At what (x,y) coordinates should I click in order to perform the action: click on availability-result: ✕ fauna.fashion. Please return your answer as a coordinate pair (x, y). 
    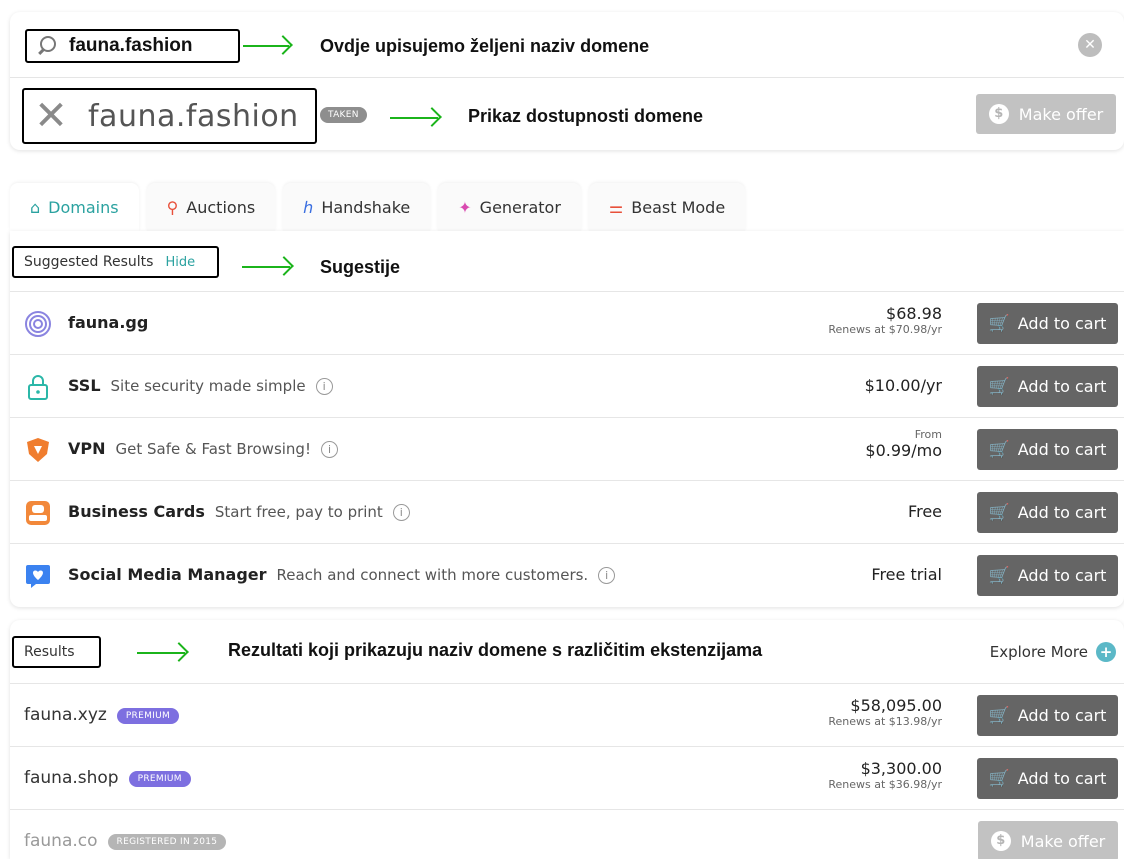
    Looking at the image, I should click on (169, 116).